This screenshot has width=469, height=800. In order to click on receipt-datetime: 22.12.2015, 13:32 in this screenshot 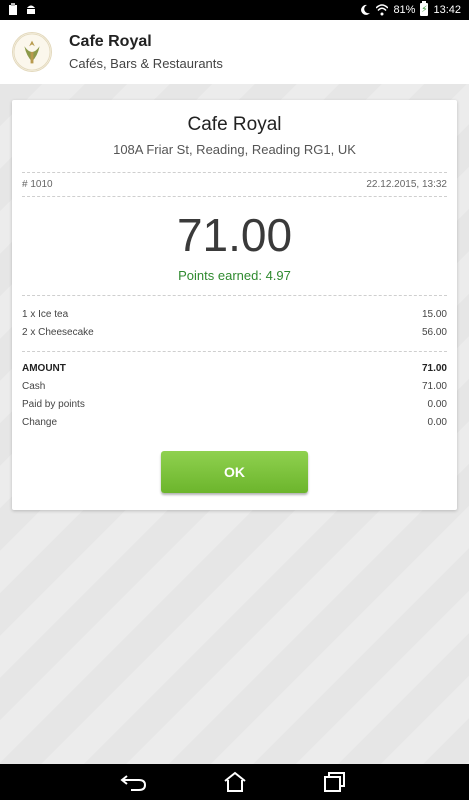, I will do `click(406, 184)`.